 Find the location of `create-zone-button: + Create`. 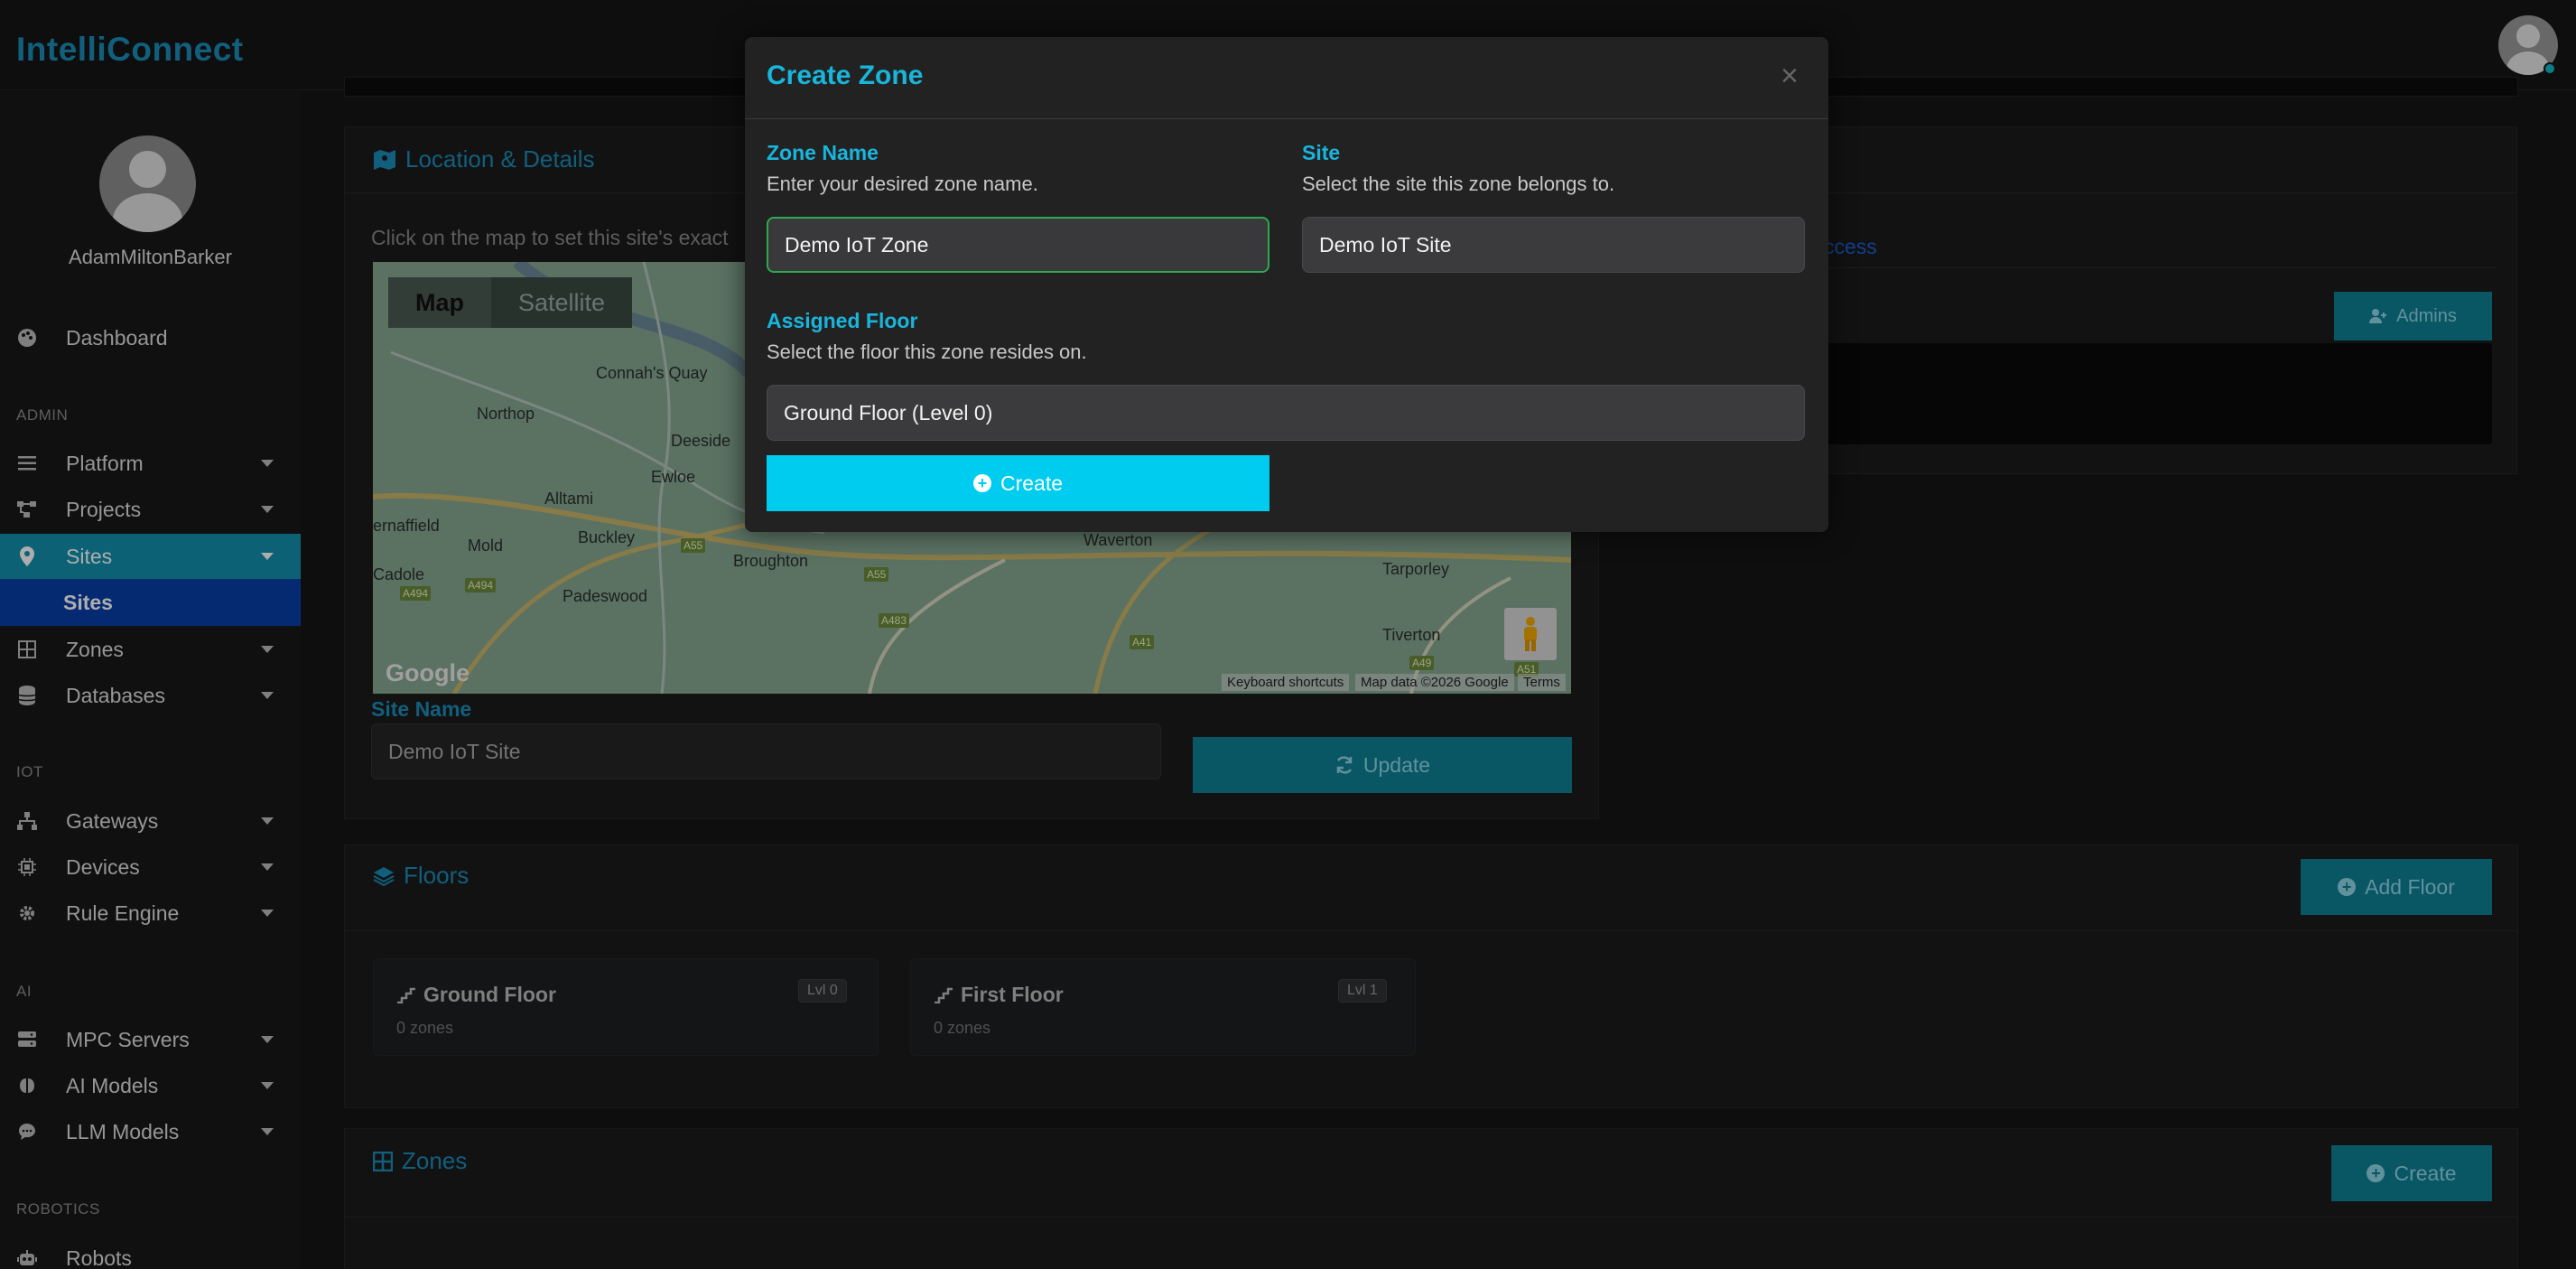

create-zone-button: + Create is located at coordinates (1018, 483).